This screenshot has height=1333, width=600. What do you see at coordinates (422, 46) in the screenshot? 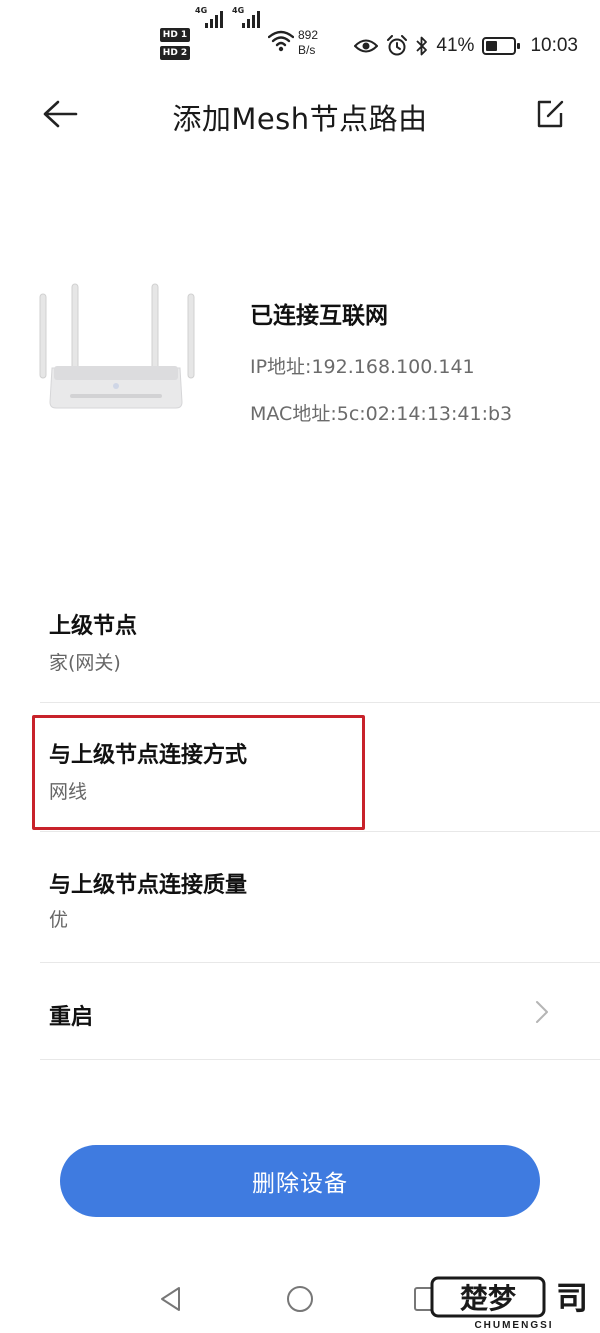
I see `bluetooth-icon` at bounding box center [422, 46].